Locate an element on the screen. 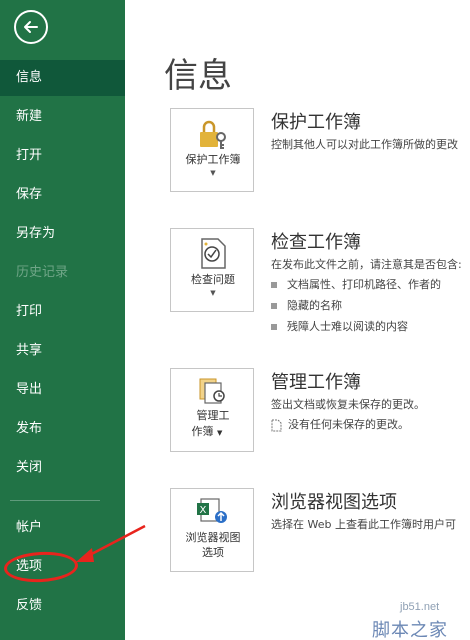  manage-title: 管理工作簿 is located at coordinates (316, 382).